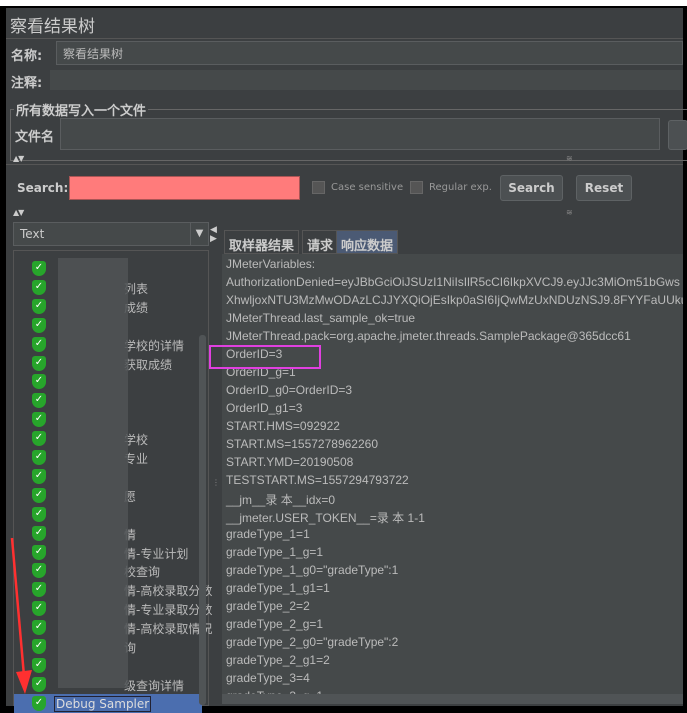  Describe the element at coordinates (367, 187) in the screenshot. I see `case-sensitive-label: Case sensitive` at that location.